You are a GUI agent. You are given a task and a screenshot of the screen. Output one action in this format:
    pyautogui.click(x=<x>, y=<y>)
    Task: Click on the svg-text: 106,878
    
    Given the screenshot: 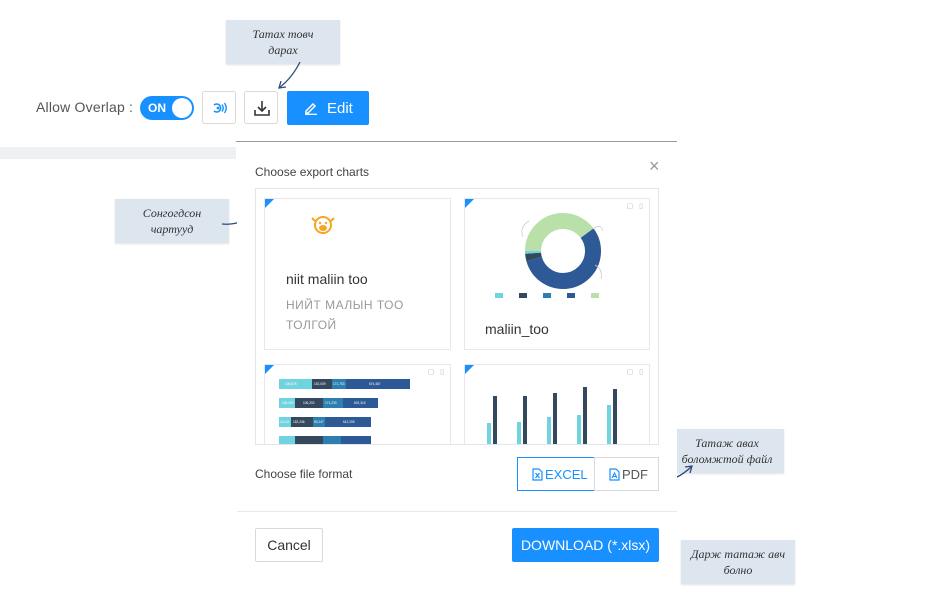 What is the action you would take?
    pyautogui.click(x=291, y=384)
    